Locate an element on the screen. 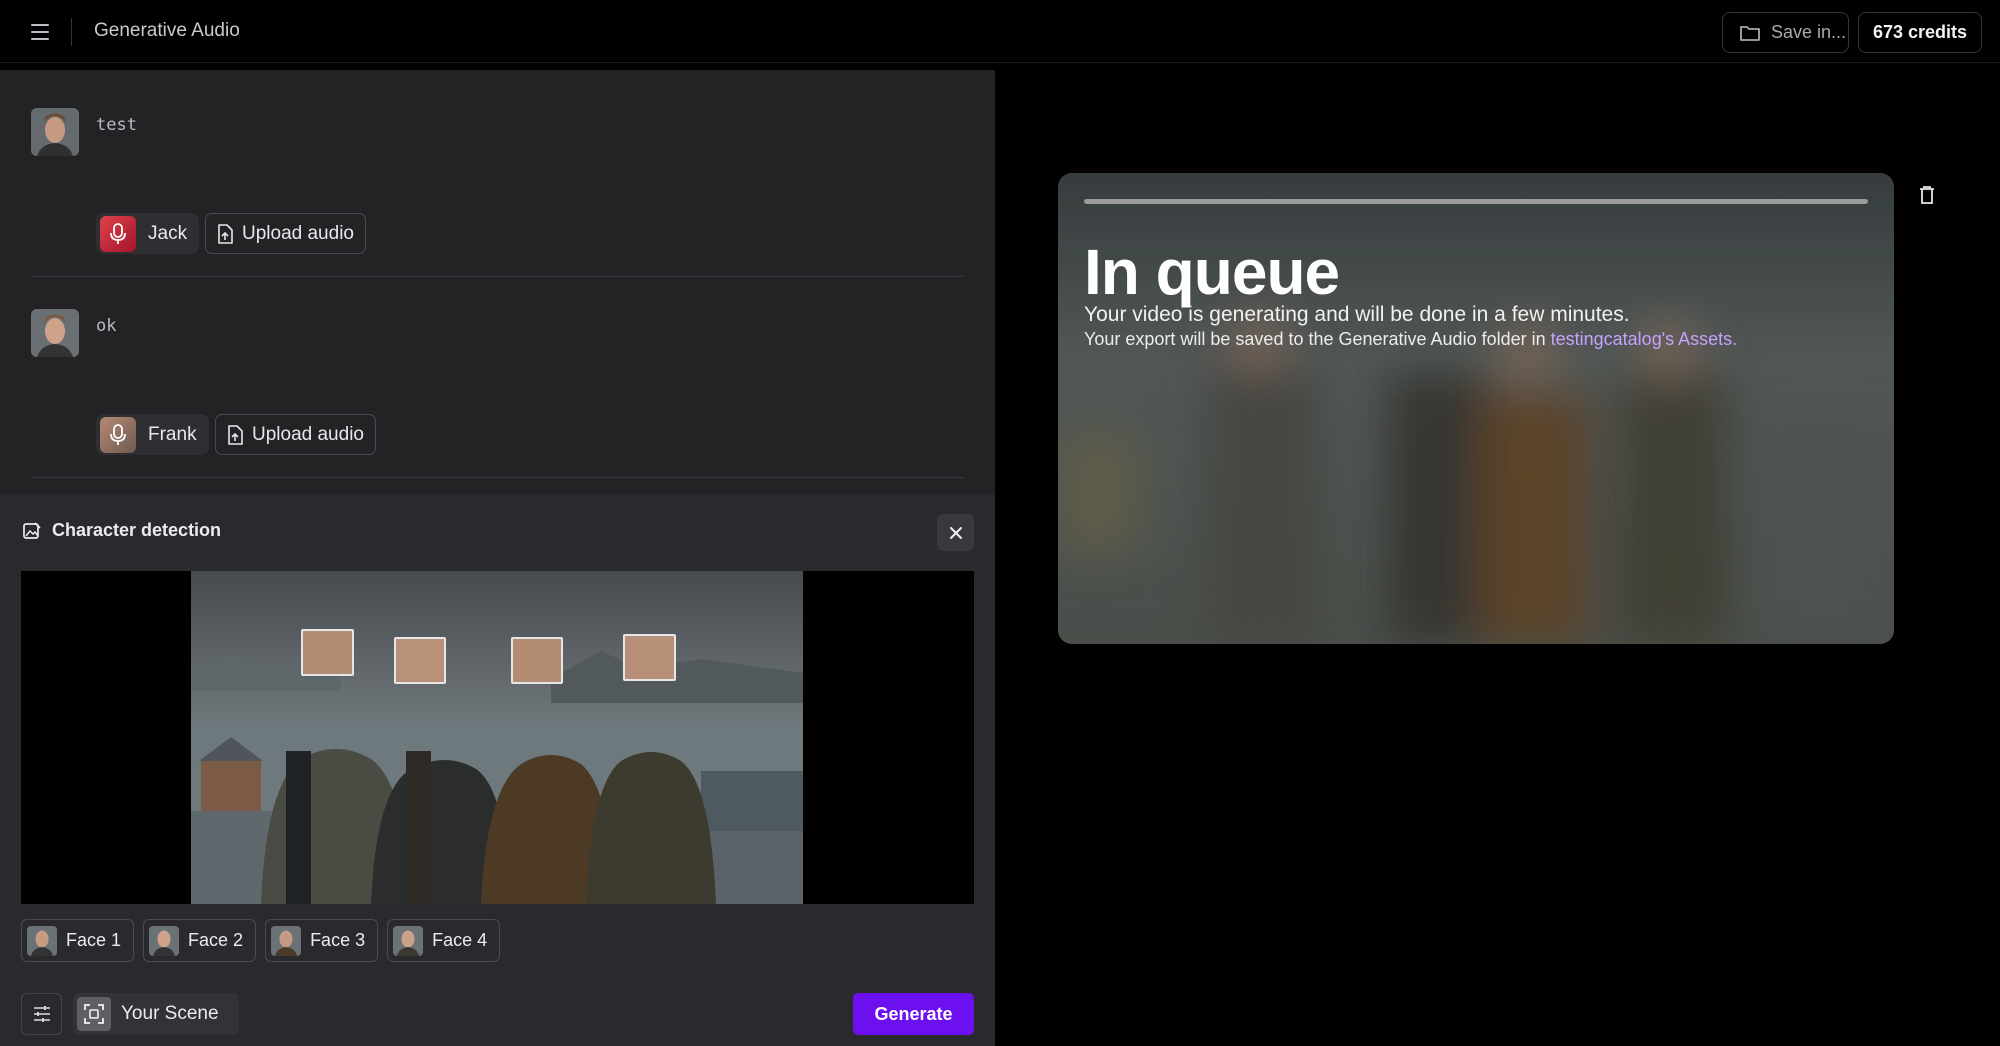  generate-button: Generate is located at coordinates (913, 1014).